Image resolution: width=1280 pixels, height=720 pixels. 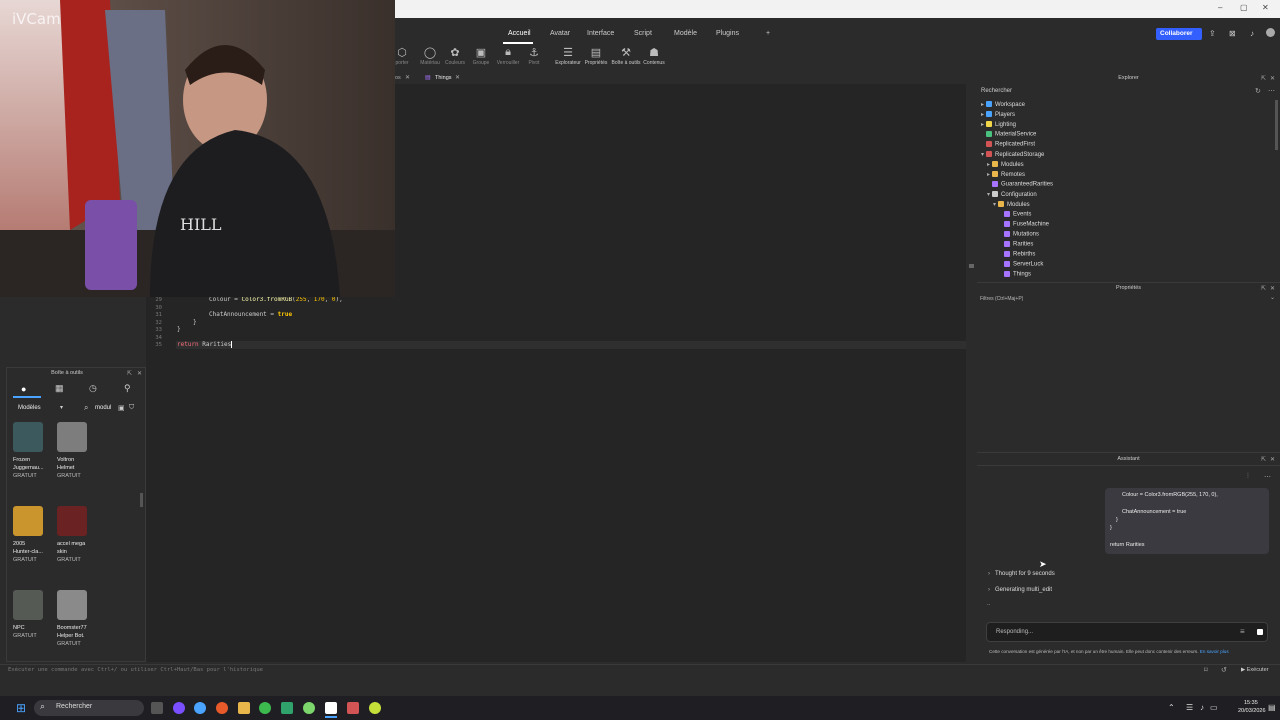 What do you see at coordinates (77, 451) in the screenshot?
I see `toolbox-item: Voltron Helmet GRATUIT` at bounding box center [77, 451].